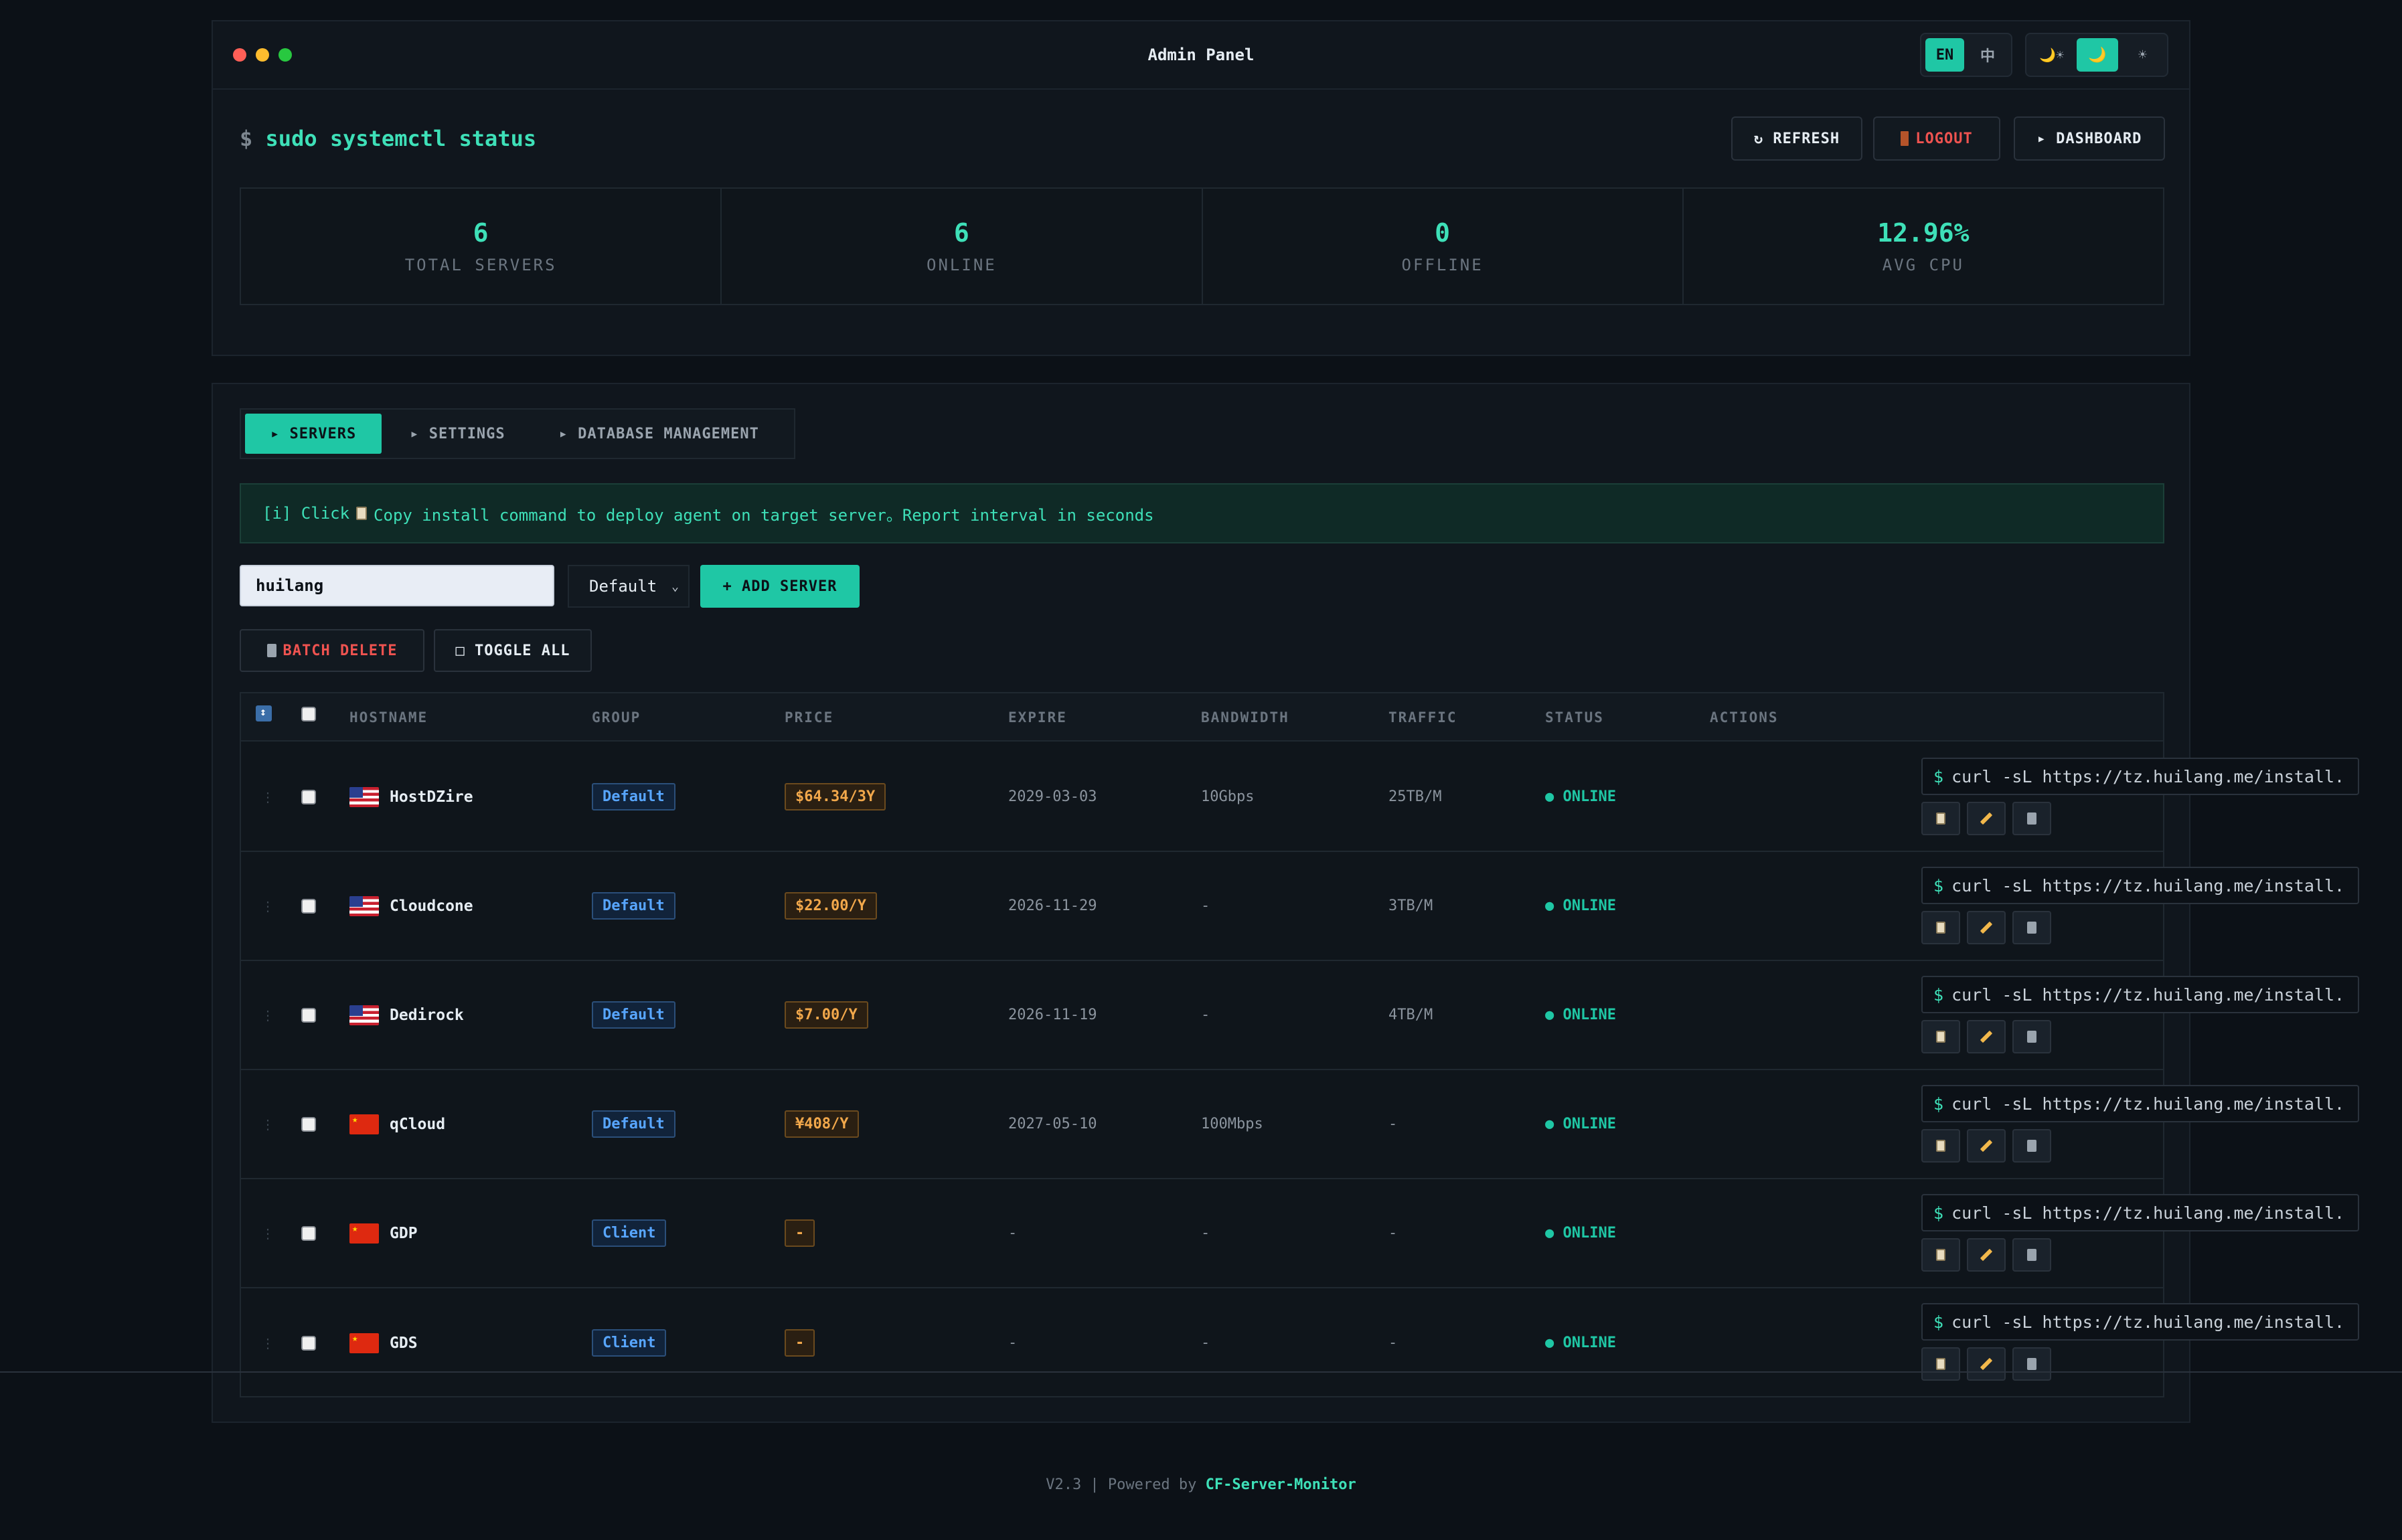 Image resolution: width=2402 pixels, height=1540 pixels. I want to click on us-flag-icon, so click(364, 1015).